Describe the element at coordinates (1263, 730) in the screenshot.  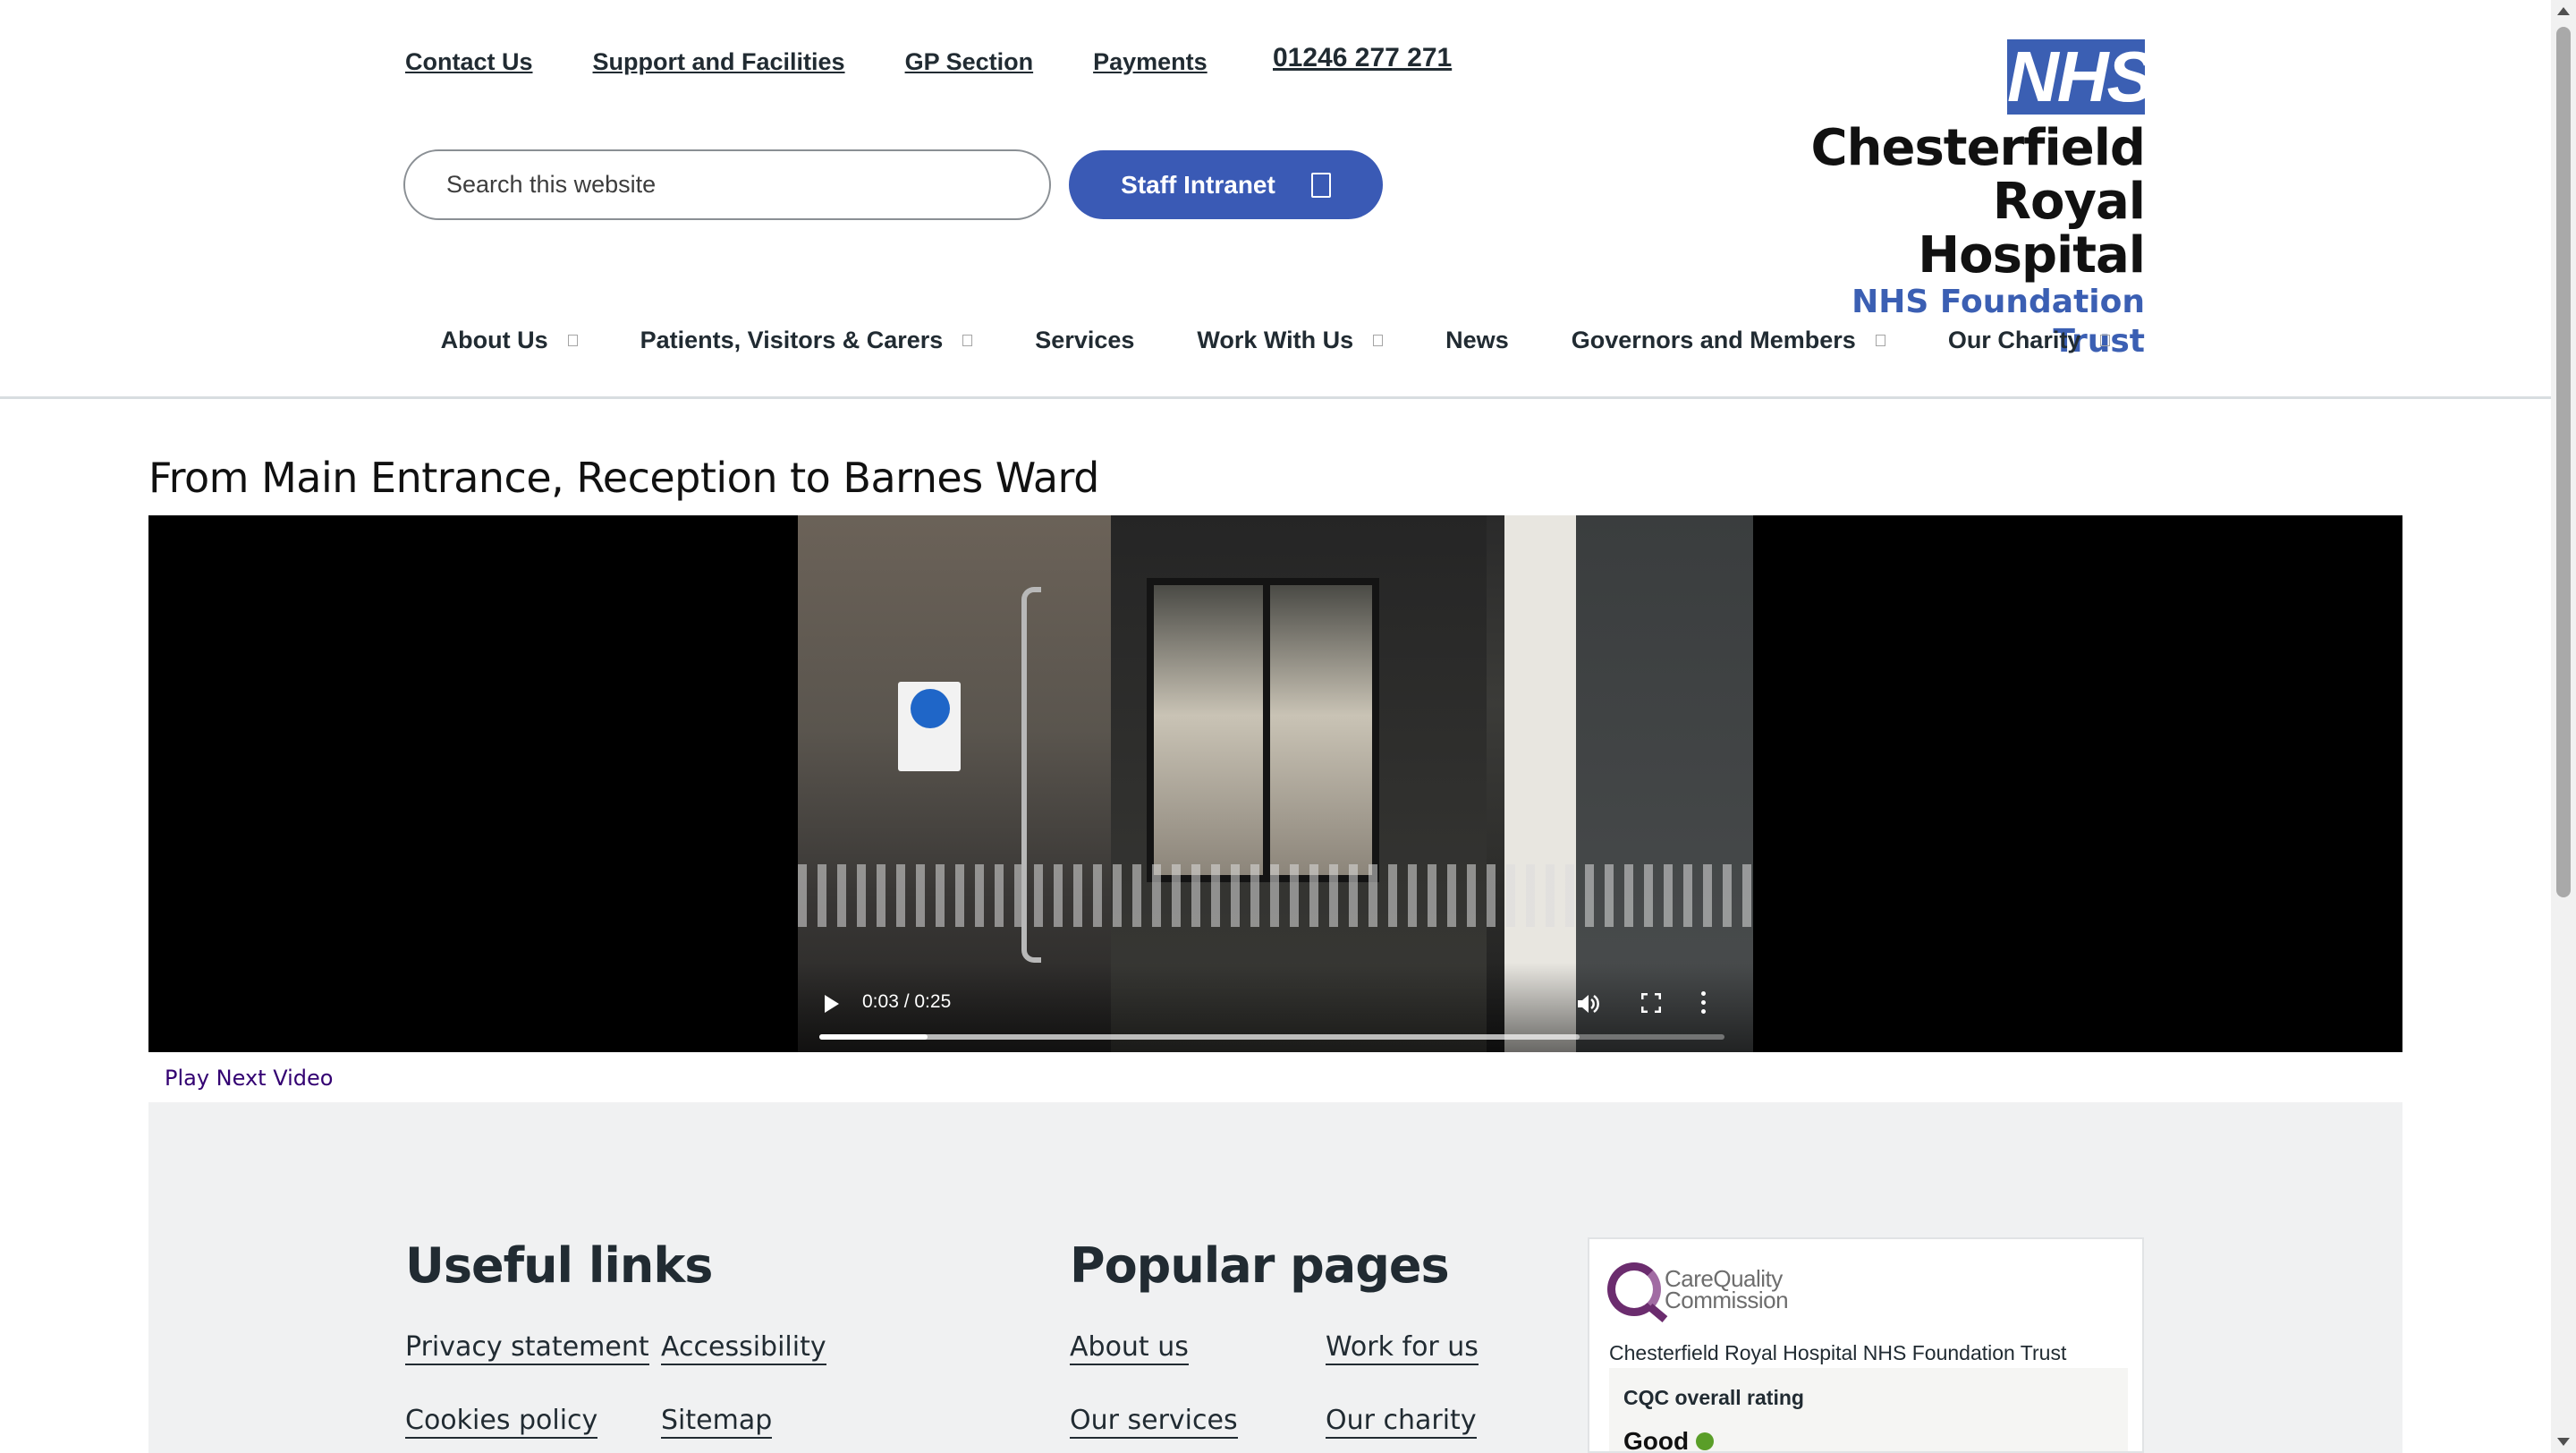
I see `video-scene-inner-doors` at that location.